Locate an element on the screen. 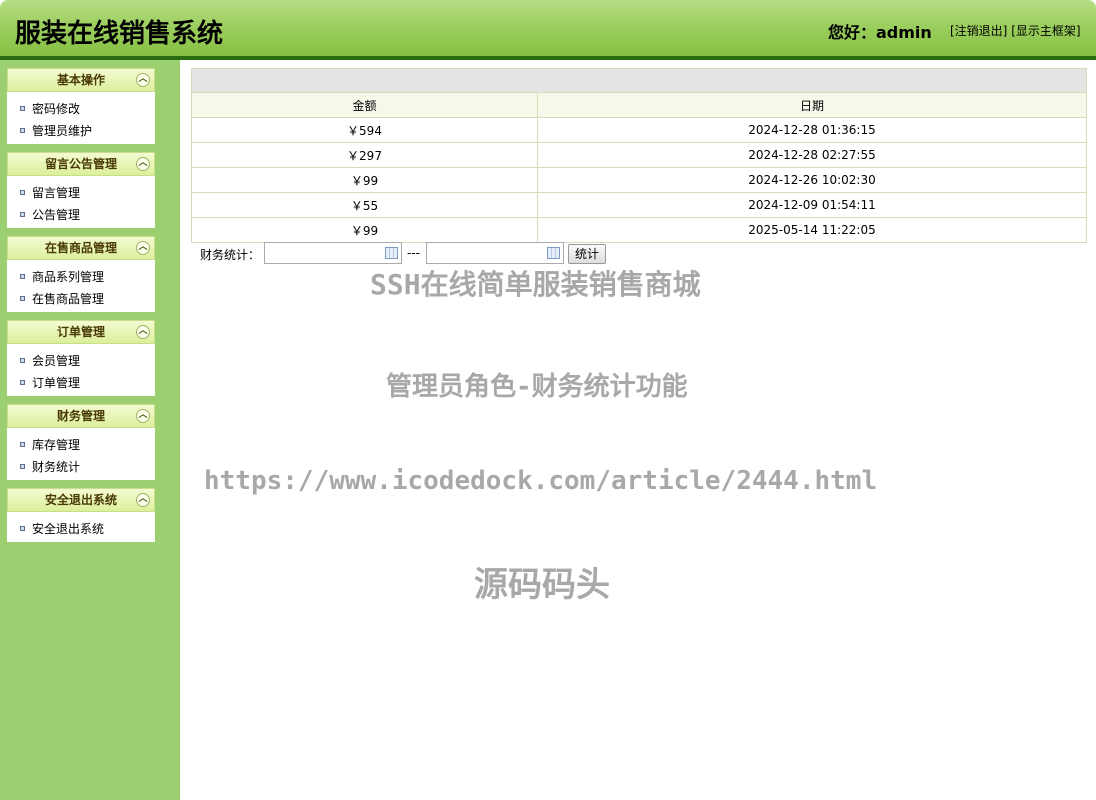 The width and height of the screenshot is (1096, 800). sidebar-item-label: 商品系列管理 is located at coordinates (68, 277).